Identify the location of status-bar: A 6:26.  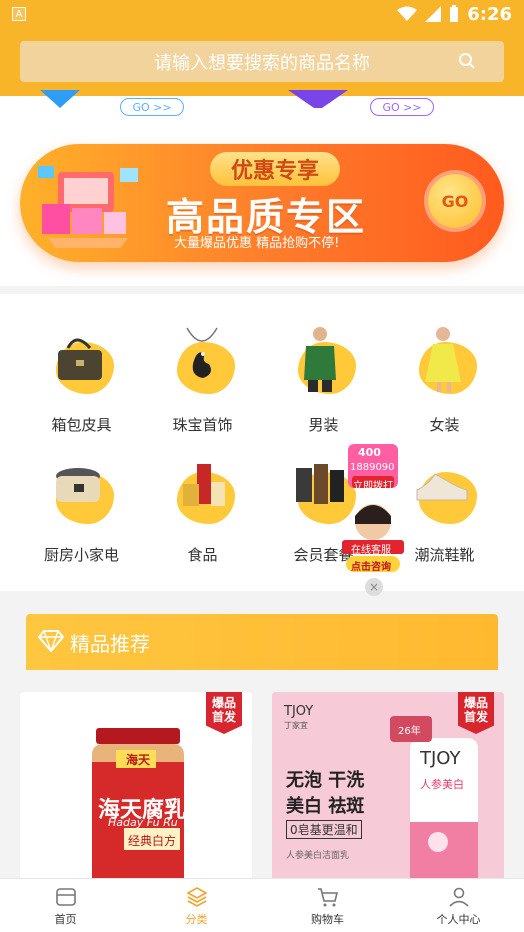
(262, 14).